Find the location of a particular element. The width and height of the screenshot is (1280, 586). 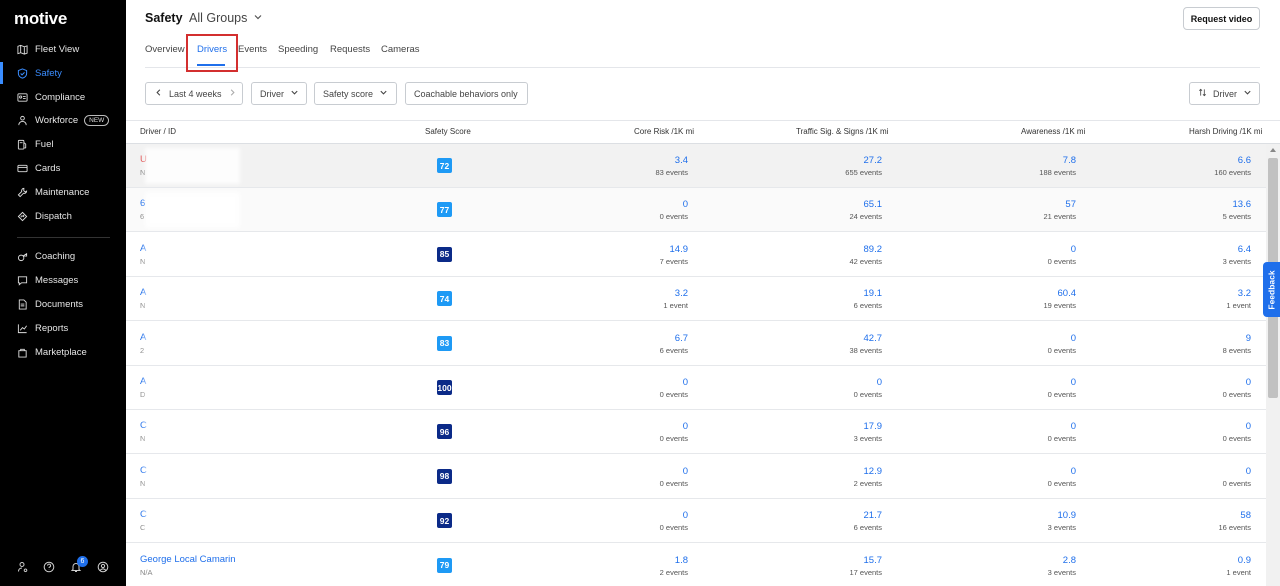

sidebar-item-dispatch: Dispatch is located at coordinates (63, 216).